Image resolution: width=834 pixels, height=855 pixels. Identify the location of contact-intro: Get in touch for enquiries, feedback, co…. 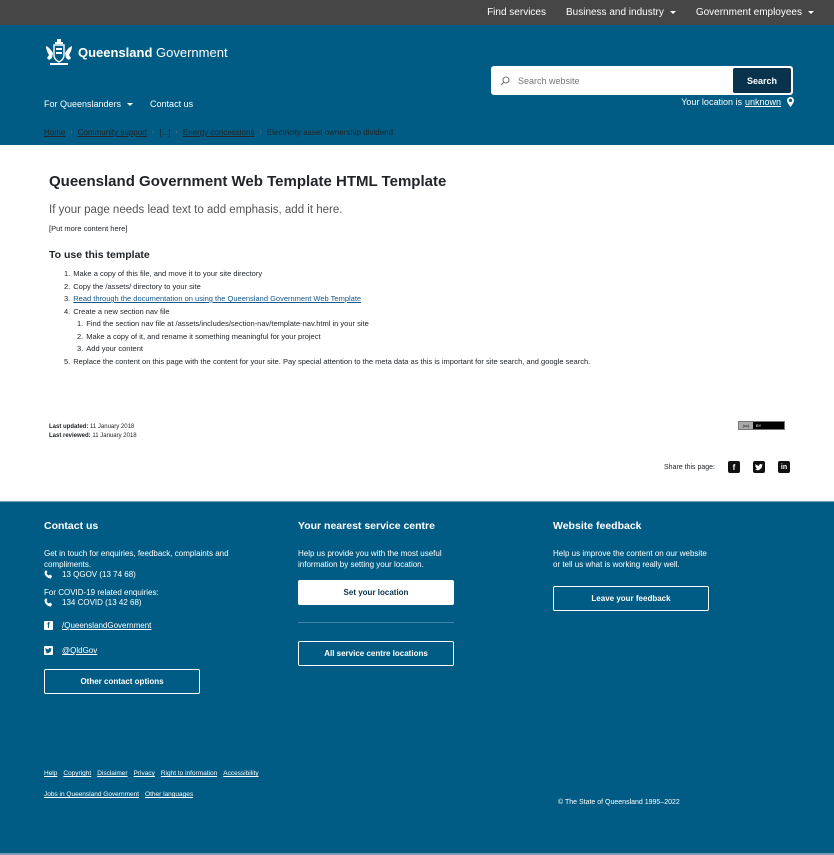
(136, 559).